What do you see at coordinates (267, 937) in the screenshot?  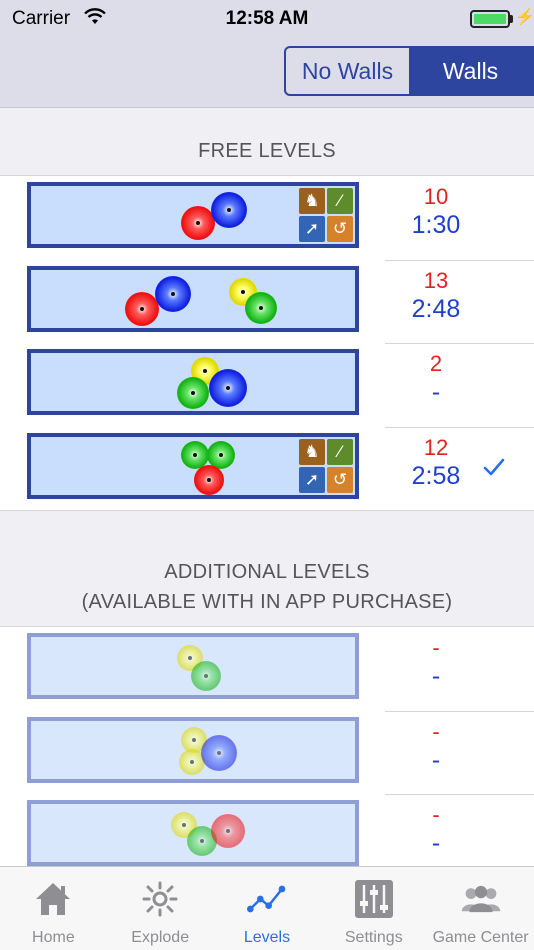 I see `tab-label: Levels` at bounding box center [267, 937].